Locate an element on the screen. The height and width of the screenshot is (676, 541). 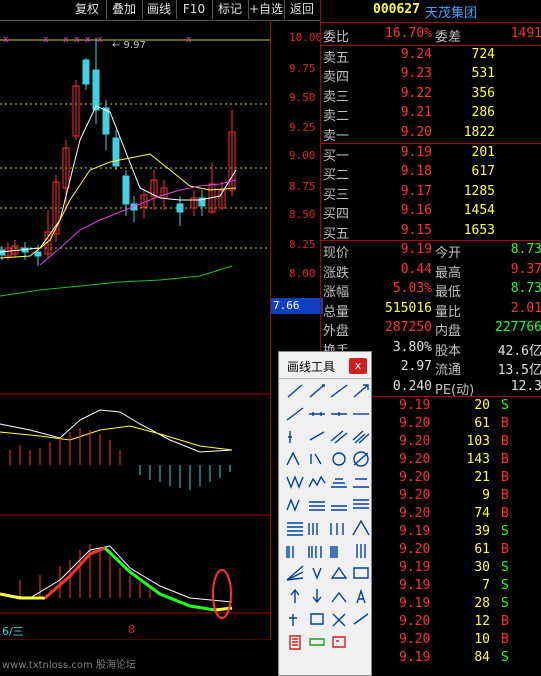
bid-volume: 201 is located at coordinates (483, 152).